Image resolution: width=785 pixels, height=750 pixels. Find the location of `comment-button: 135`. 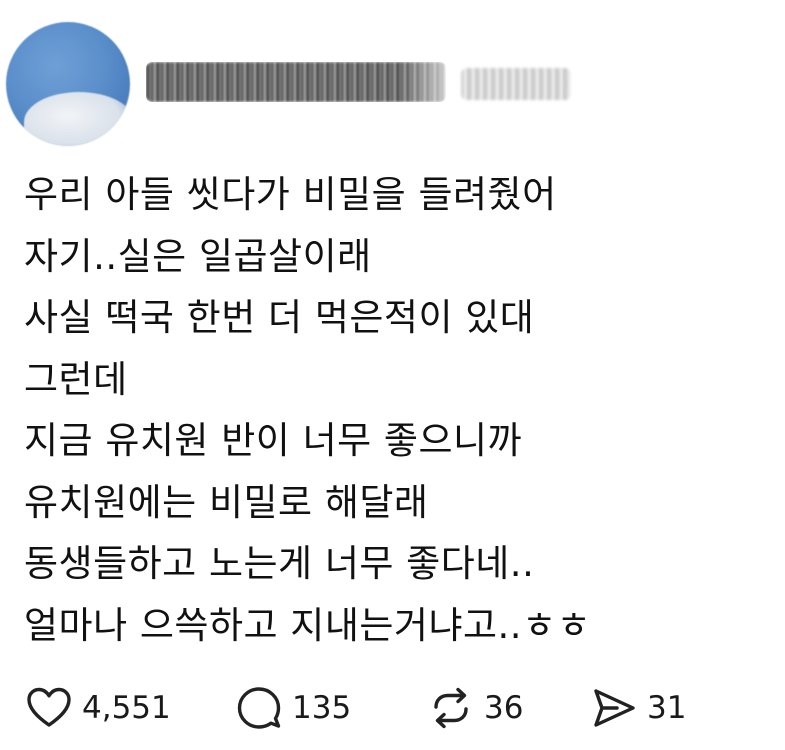

comment-button: 135 is located at coordinates (293, 708).